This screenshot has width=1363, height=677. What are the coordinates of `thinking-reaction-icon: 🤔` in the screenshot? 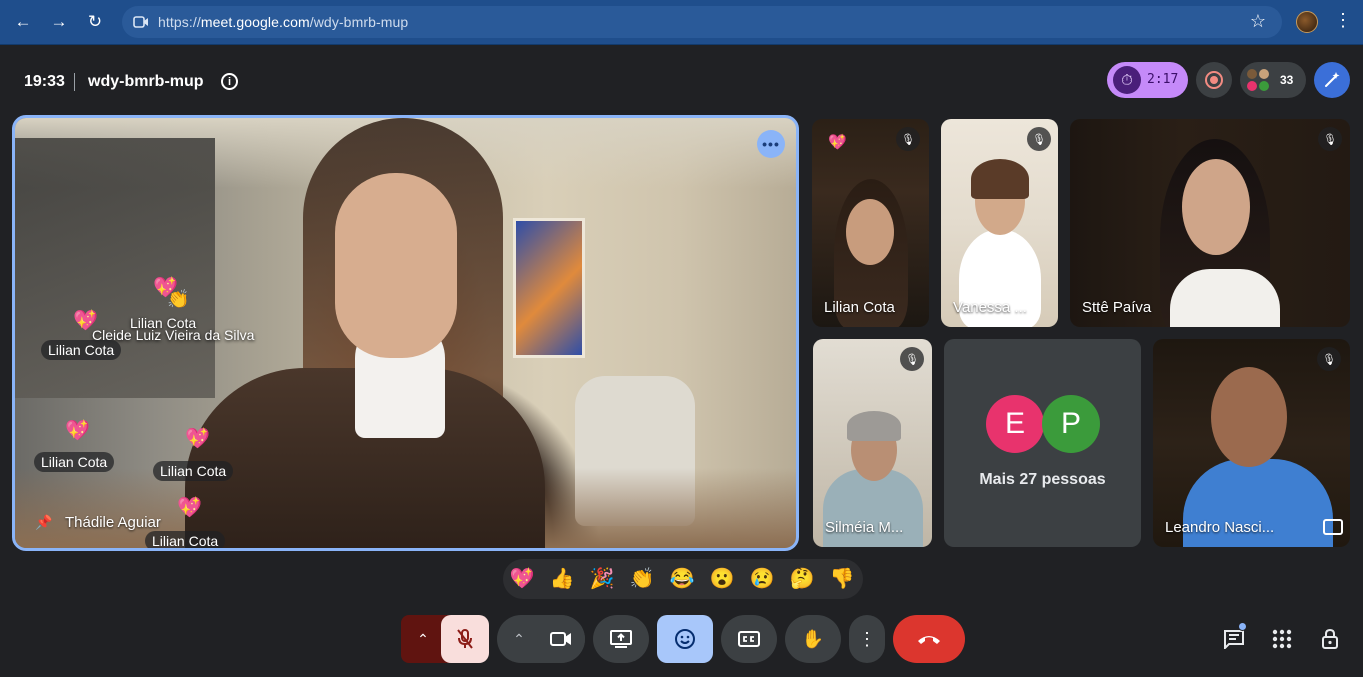 It's located at (802, 579).